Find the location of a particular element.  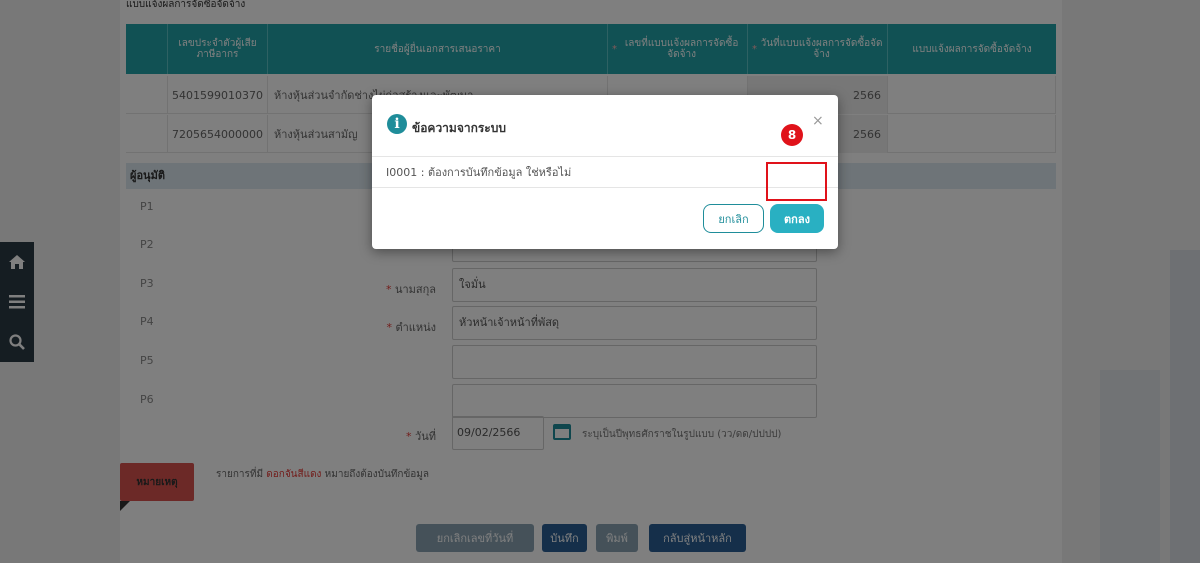

close-icon: × is located at coordinates (818, 121).